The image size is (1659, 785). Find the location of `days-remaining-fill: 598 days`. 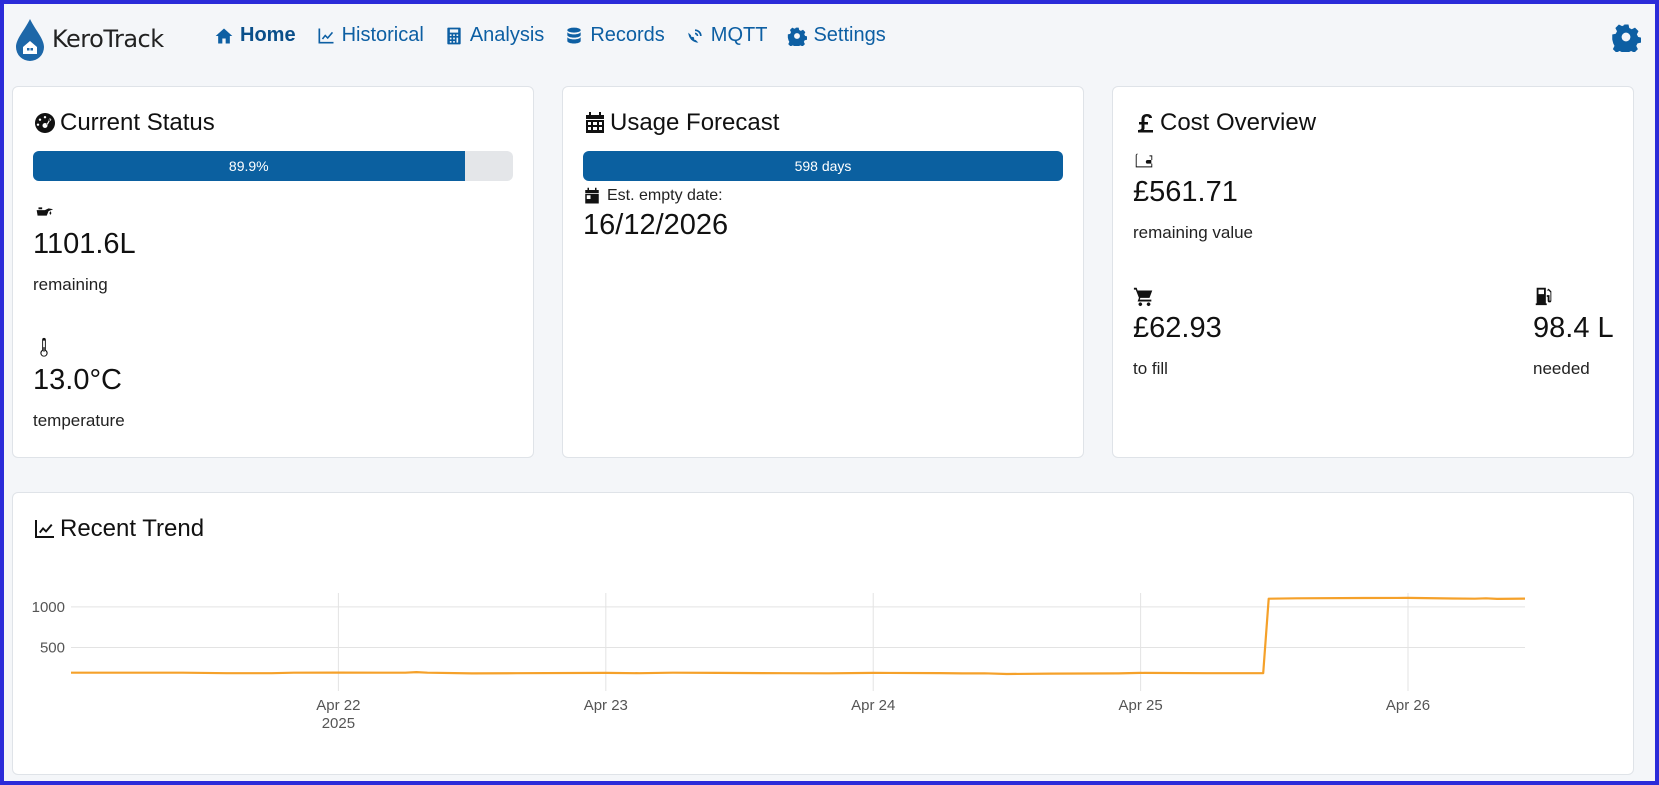

days-remaining-fill: 598 days is located at coordinates (823, 166).